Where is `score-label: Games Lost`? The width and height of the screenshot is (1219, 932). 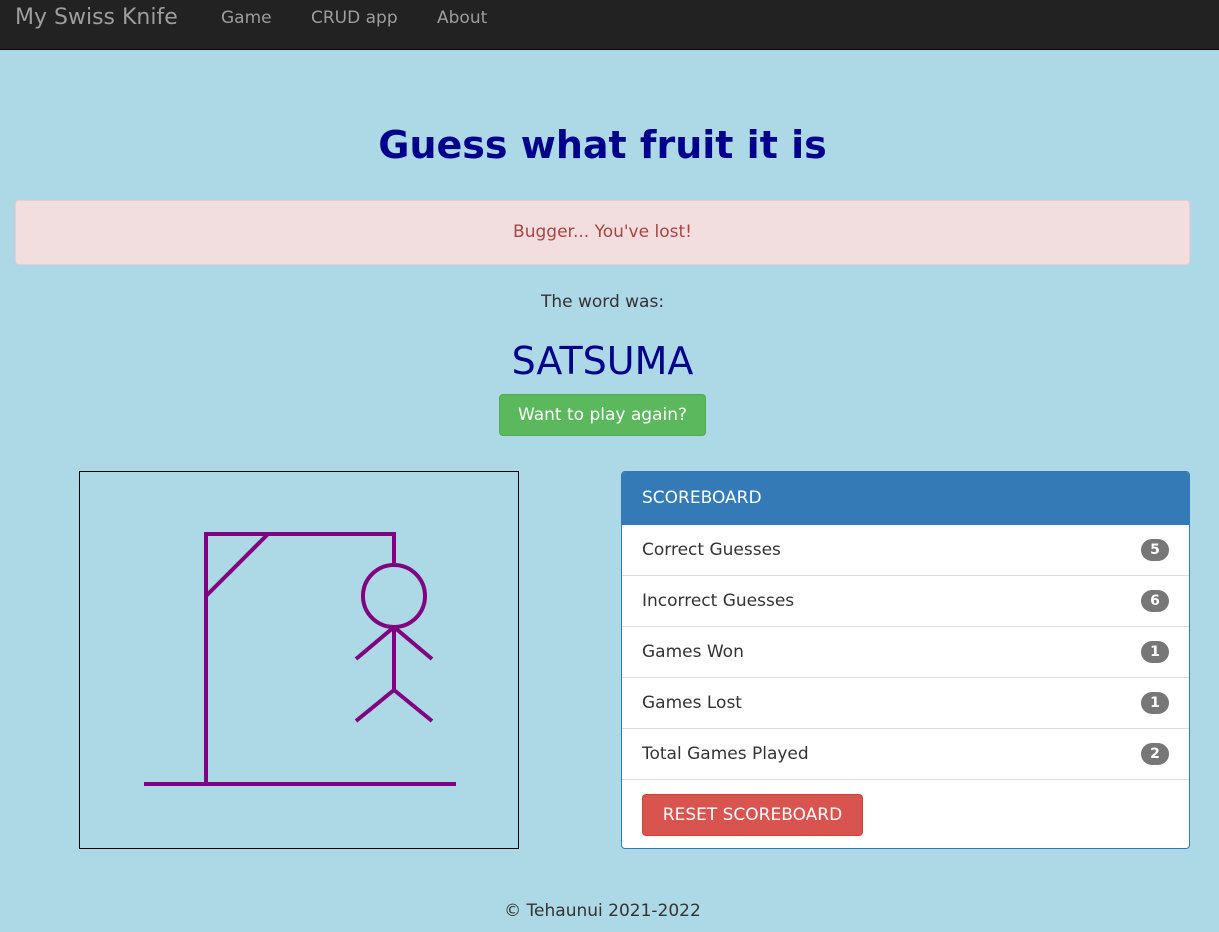
score-label: Games Lost is located at coordinates (692, 703).